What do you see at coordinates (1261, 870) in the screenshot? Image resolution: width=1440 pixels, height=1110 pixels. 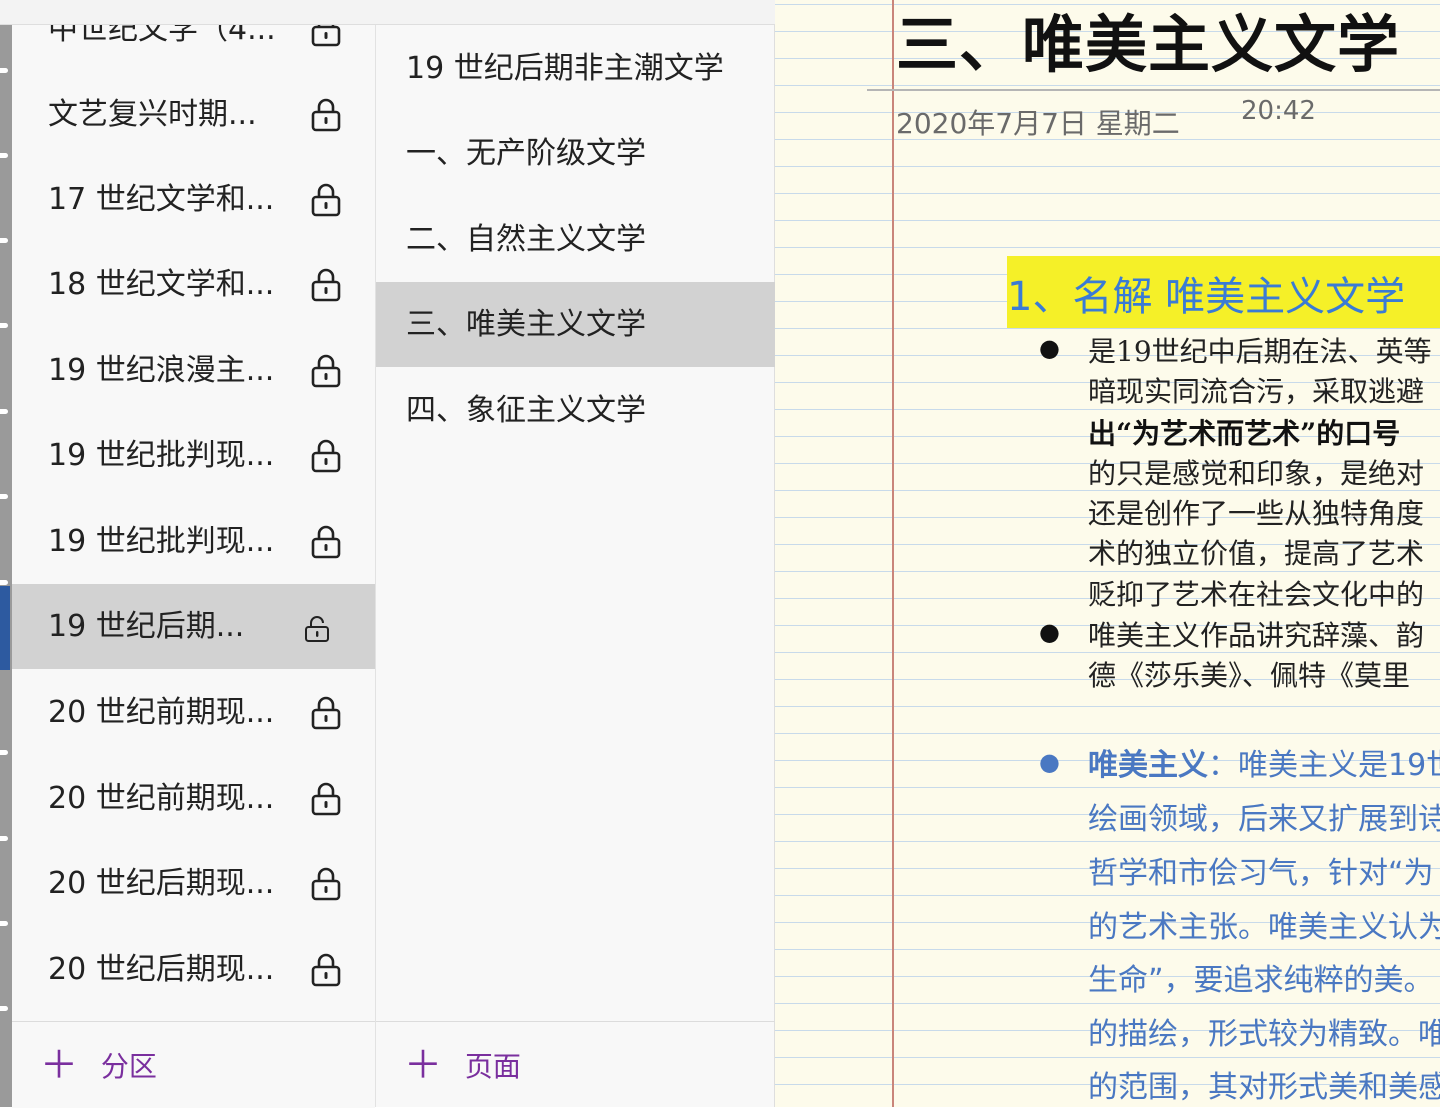 I see `bullet-line-blue: 哲学和市侩习气，针对“为` at bounding box center [1261, 870].